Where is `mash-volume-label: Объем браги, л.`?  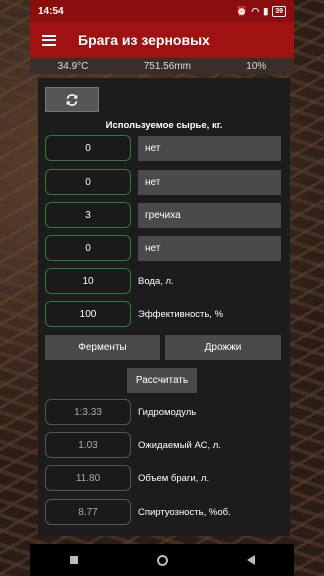 mash-volume-label: Объем браги, л. is located at coordinates (174, 478).